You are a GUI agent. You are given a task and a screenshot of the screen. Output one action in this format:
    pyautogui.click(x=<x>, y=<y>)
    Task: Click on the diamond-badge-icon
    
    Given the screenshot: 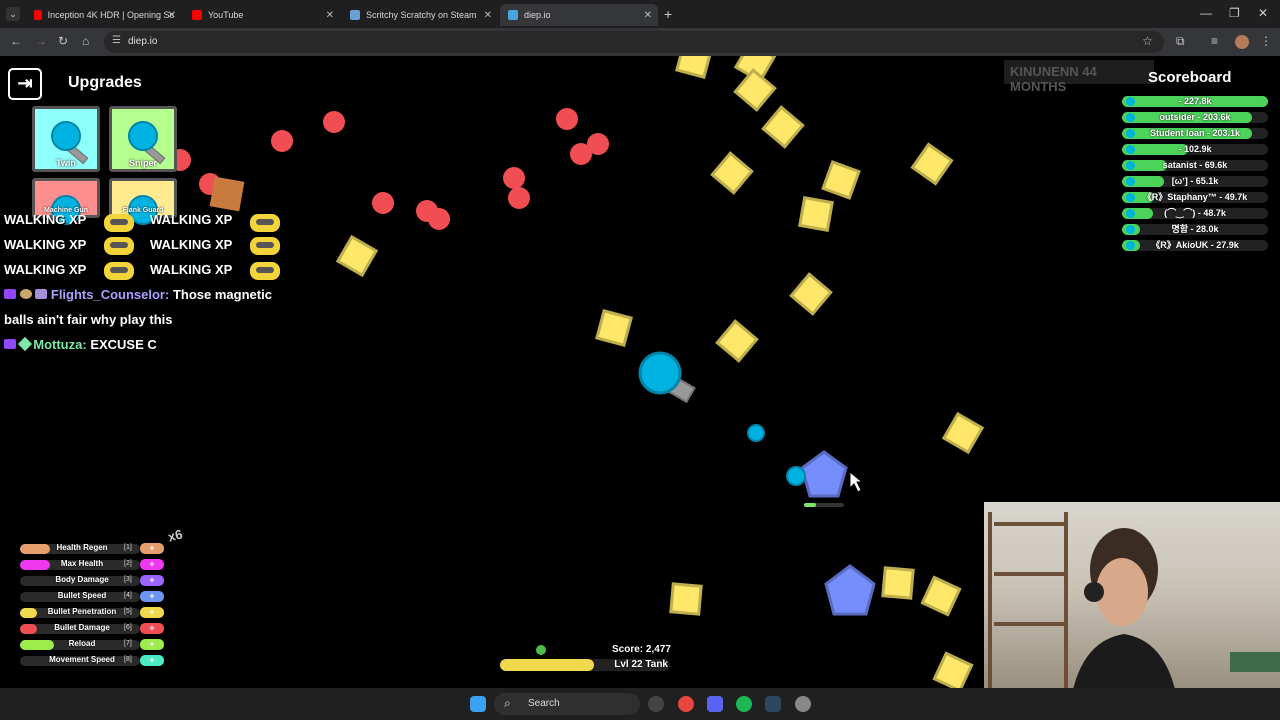 What is the action you would take?
    pyautogui.click(x=24, y=344)
    